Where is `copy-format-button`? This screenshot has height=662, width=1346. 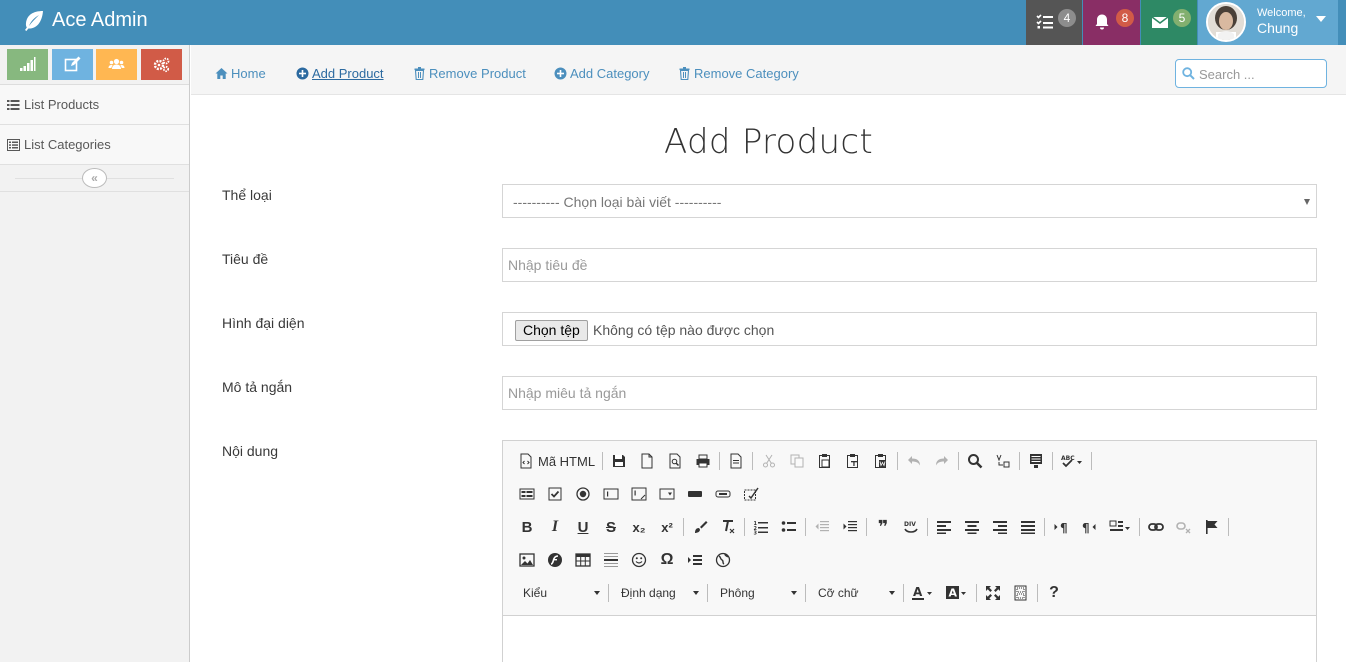
copy-format-button is located at coordinates (700, 527).